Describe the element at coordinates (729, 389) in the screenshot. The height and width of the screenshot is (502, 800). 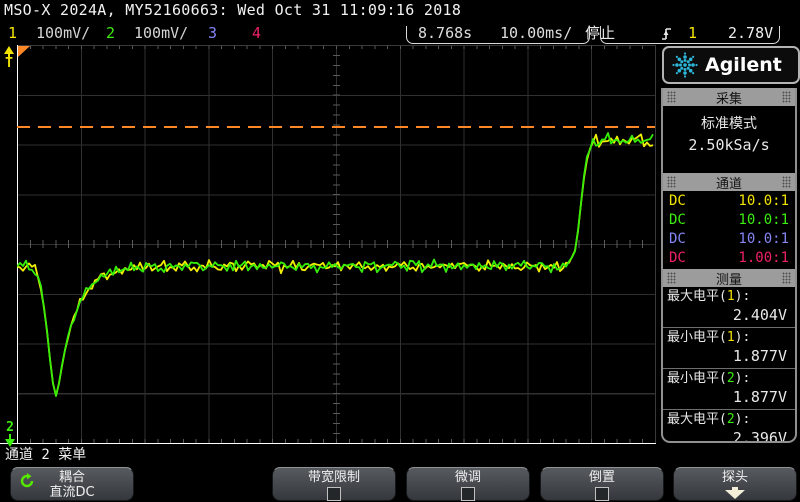
I see `measurement-item: 最小电平(2): 1.877V` at that location.